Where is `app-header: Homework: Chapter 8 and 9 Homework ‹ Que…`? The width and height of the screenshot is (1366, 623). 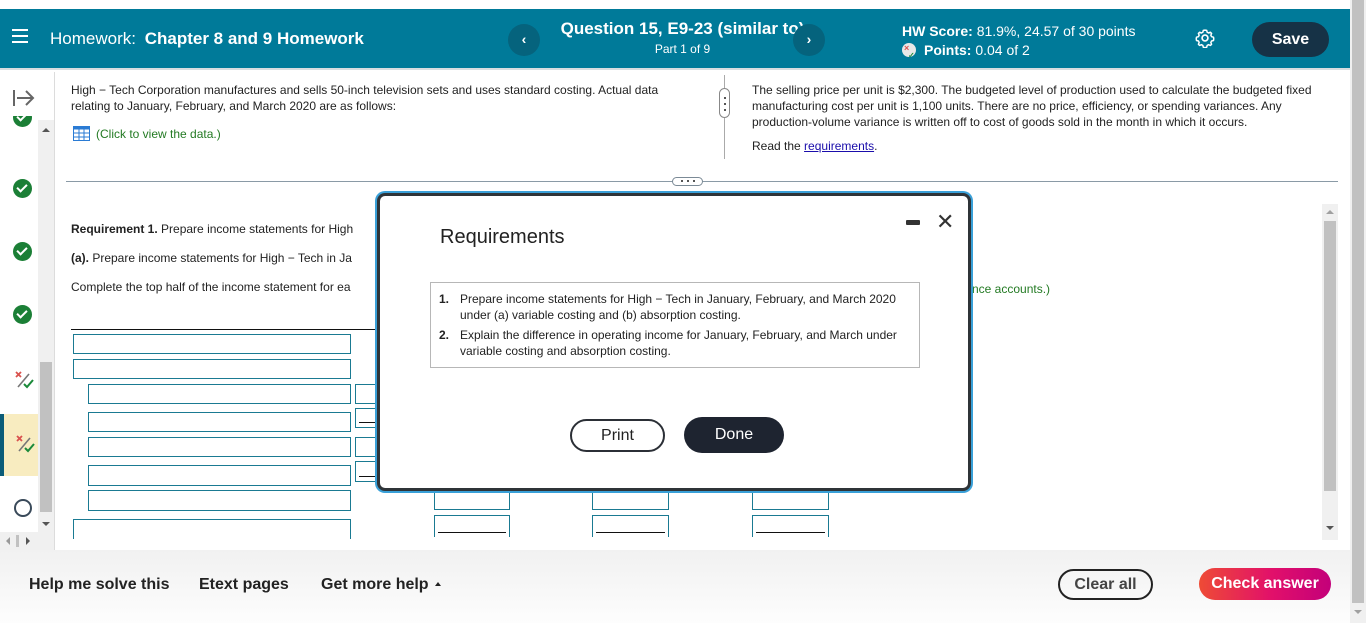 app-header: Homework: Chapter 8 and 9 Homework ‹ Que… is located at coordinates (675, 39).